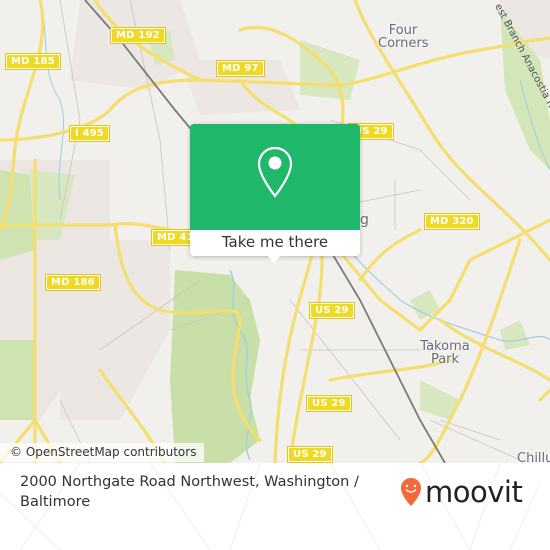  I want to click on moovit-wordmark: moovit, so click(474, 492).